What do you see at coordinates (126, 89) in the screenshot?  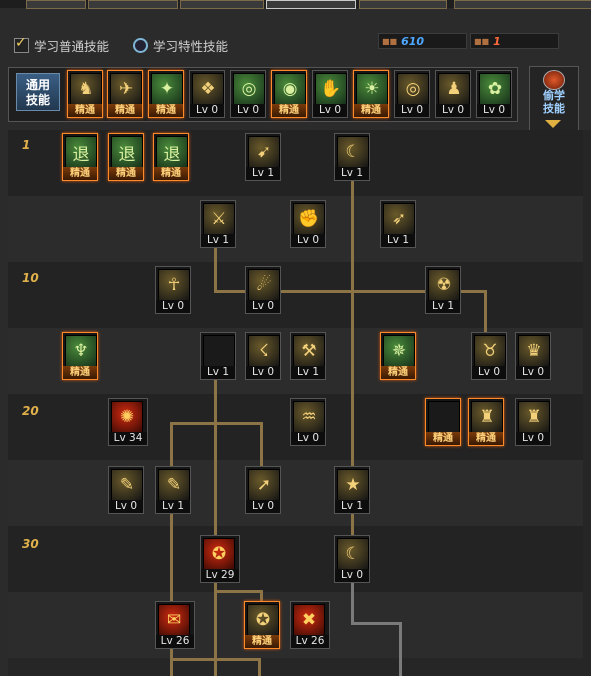 I see `skill-icon: ✈` at bounding box center [126, 89].